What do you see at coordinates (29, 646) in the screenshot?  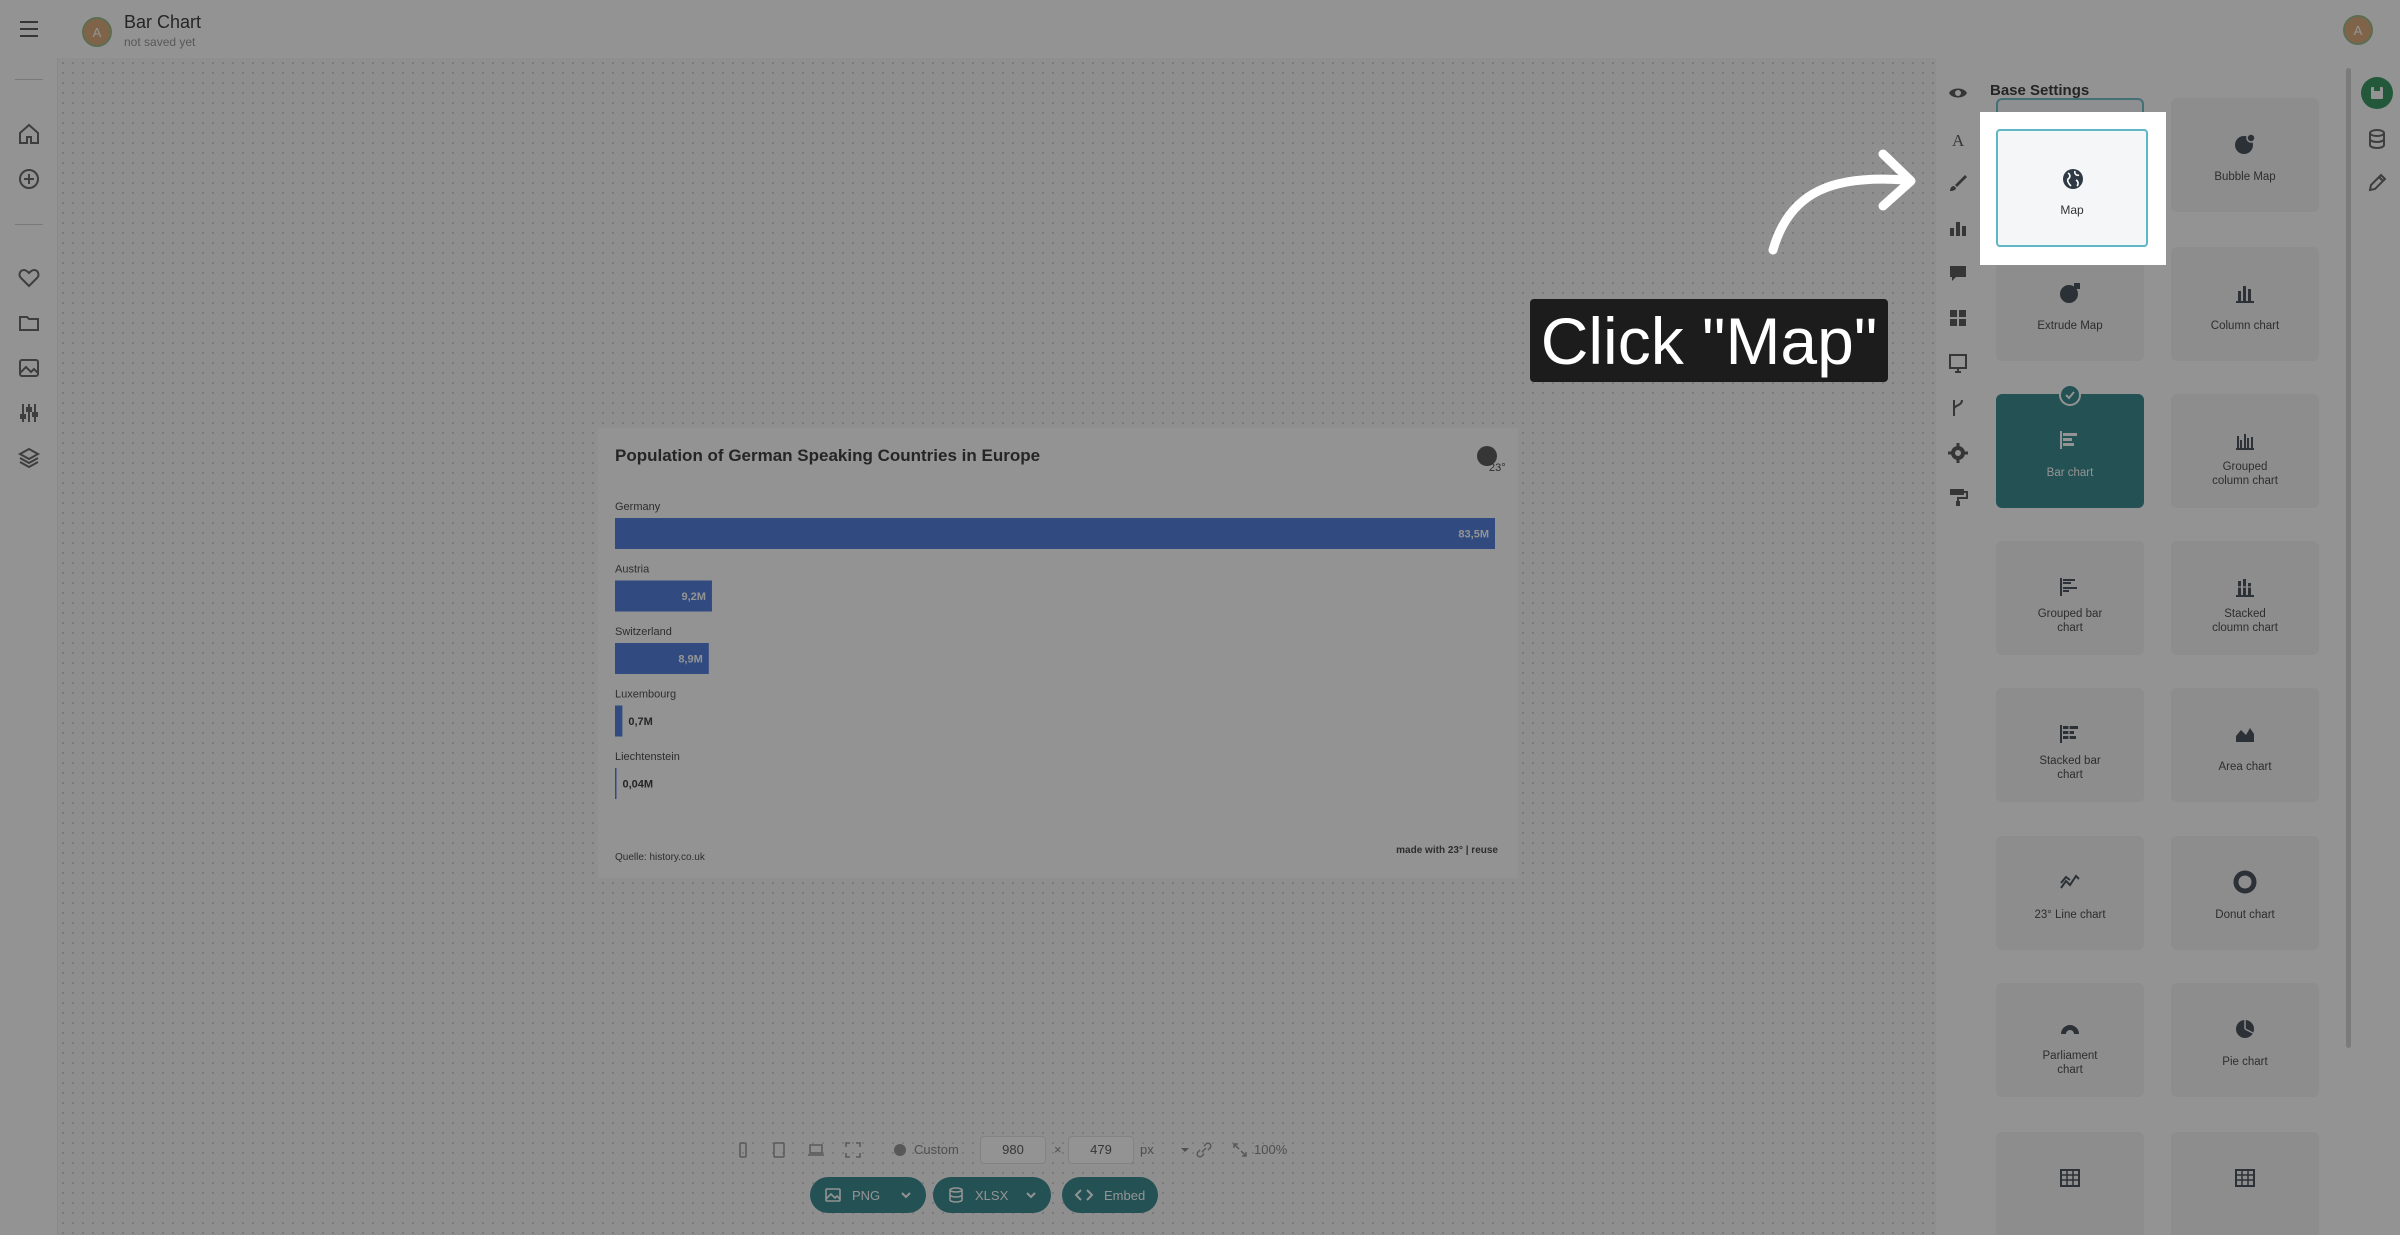 I see `left-rail` at bounding box center [29, 646].